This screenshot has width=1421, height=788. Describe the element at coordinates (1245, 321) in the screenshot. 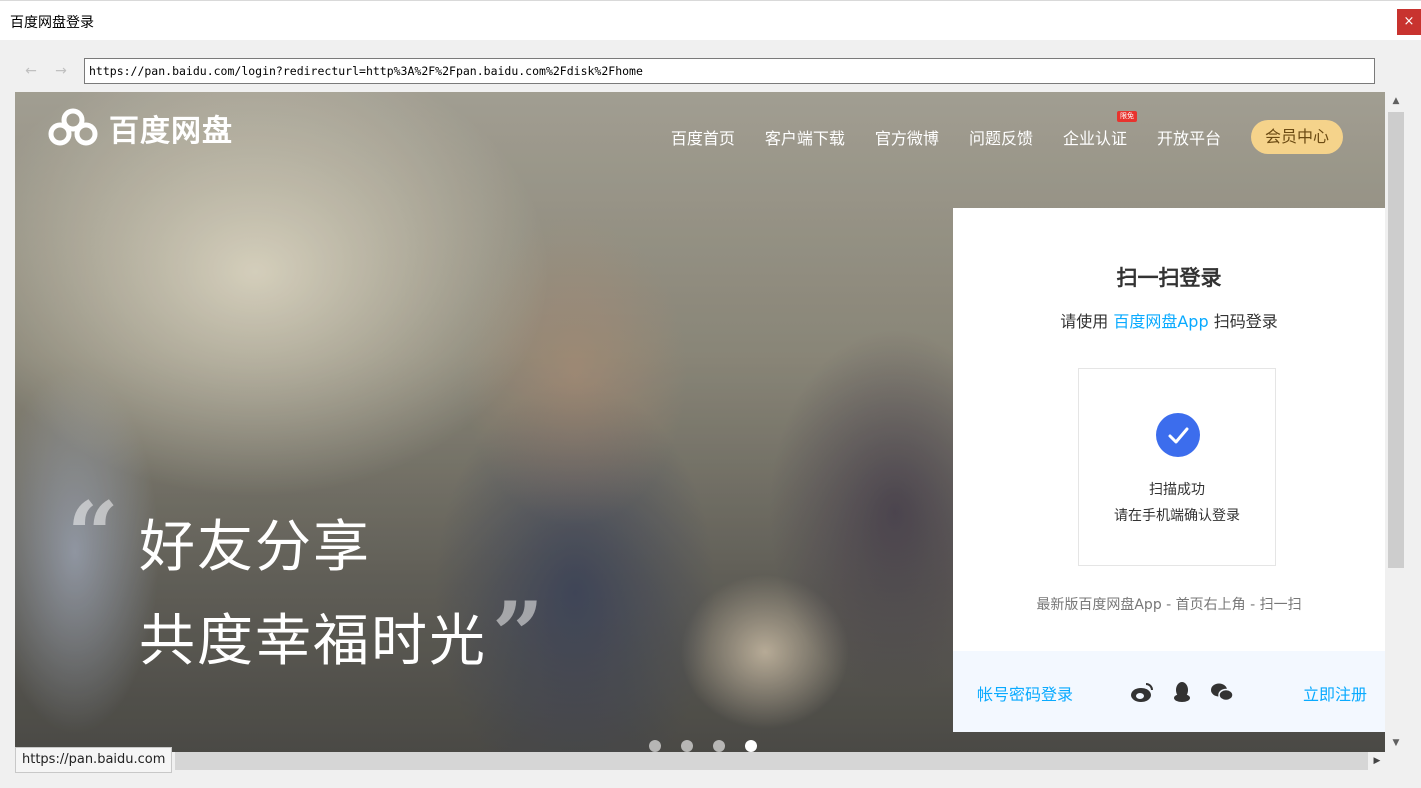

I see `login-sub-suffix: 扫码登录` at that location.